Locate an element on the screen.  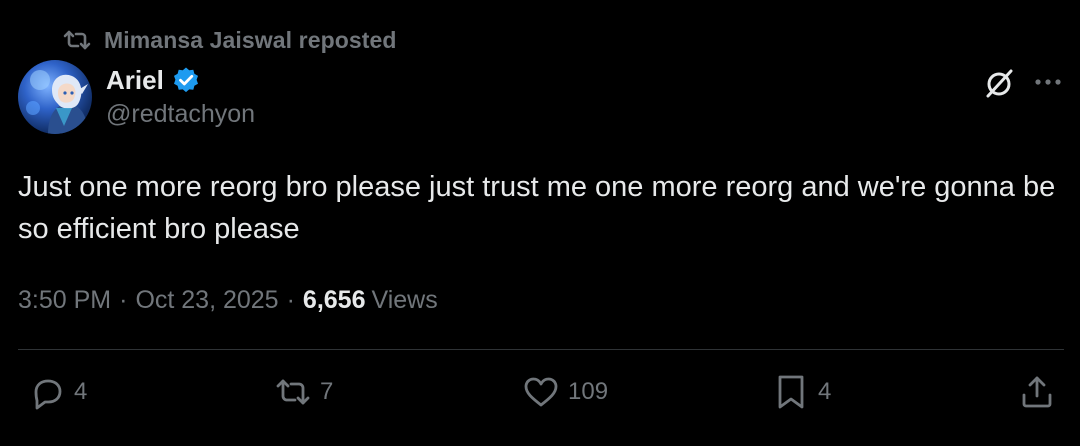
like-button: 109 is located at coordinates (565, 392).